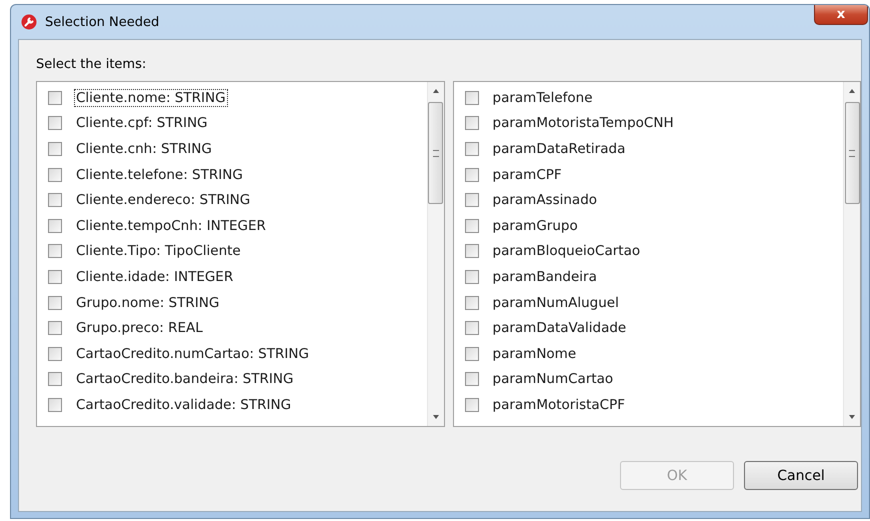  Describe the element at coordinates (102, 22) in the screenshot. I see `window-title: Selection Needed` at that location.